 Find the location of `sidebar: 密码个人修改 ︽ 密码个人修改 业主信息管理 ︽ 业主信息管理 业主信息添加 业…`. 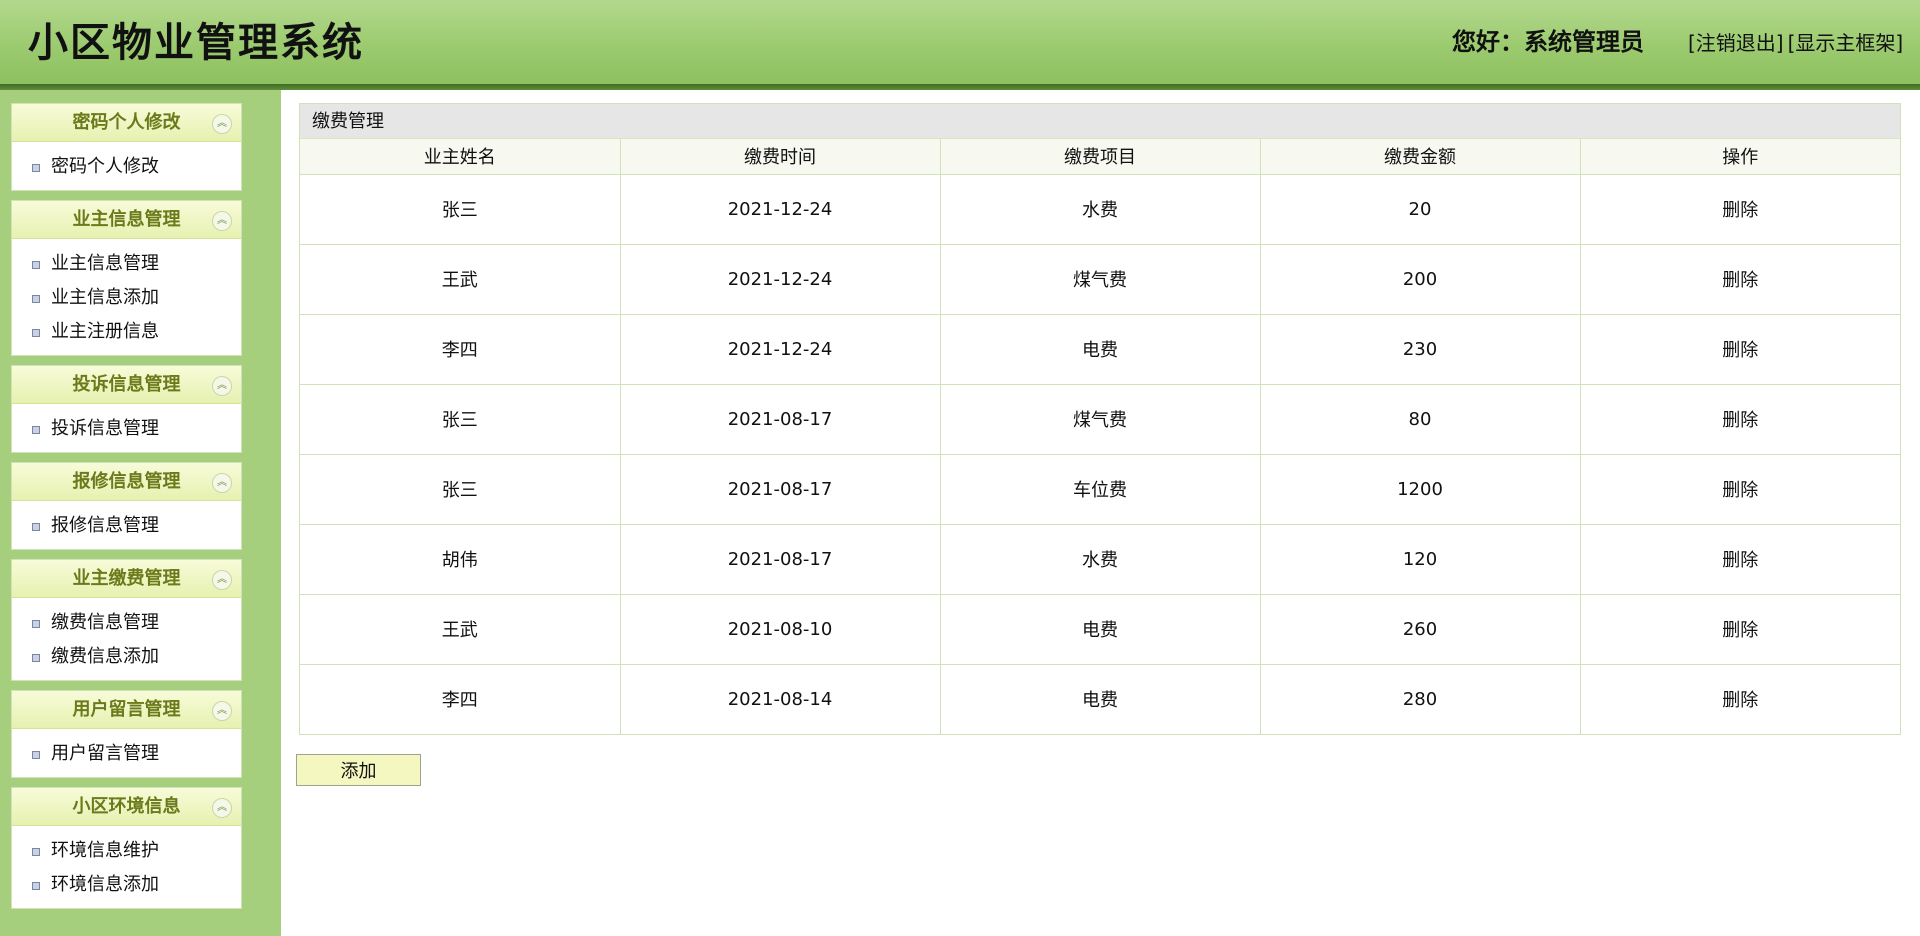

sidebar: 密码个人修改 ︽ 密码个人修改 业主信息管理 ︽ 业主信息管理 业主信息添加 业… is located at coordinates (140, 513).